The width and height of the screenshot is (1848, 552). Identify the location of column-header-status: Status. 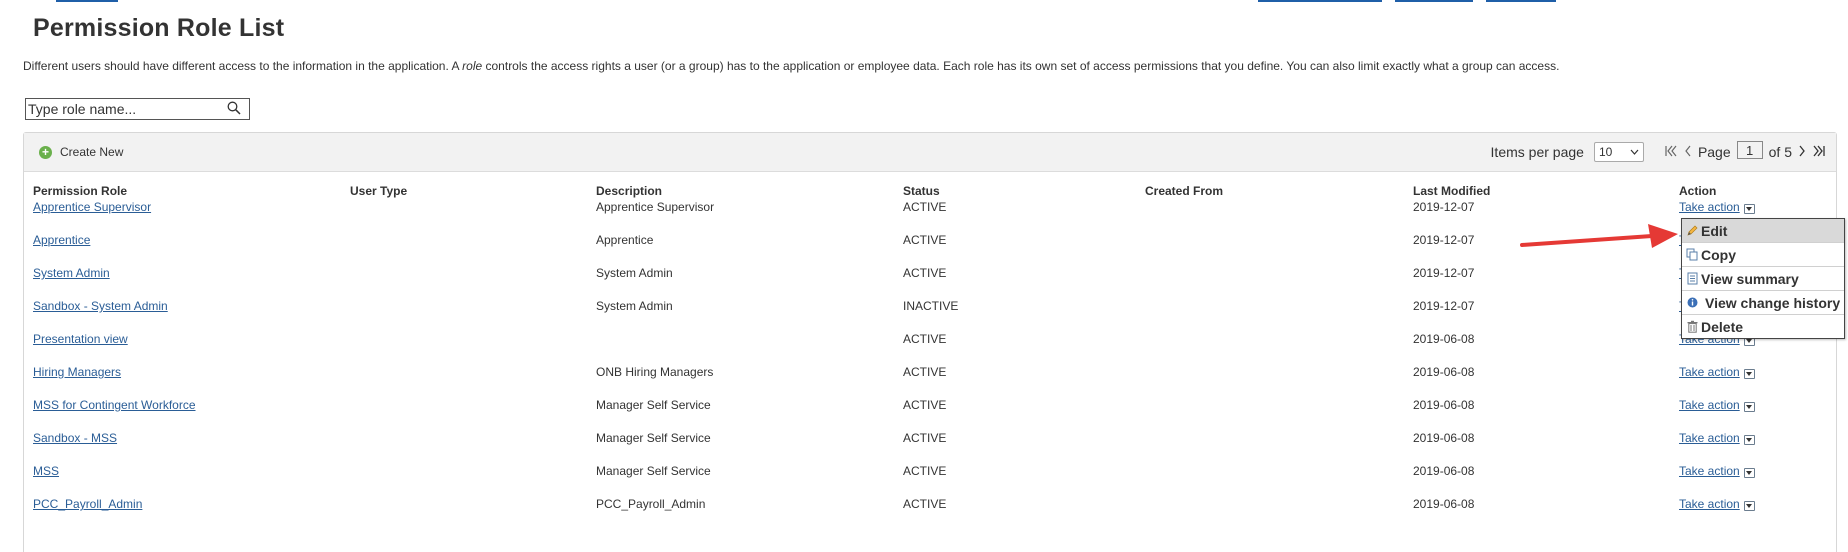
(1015, 191).